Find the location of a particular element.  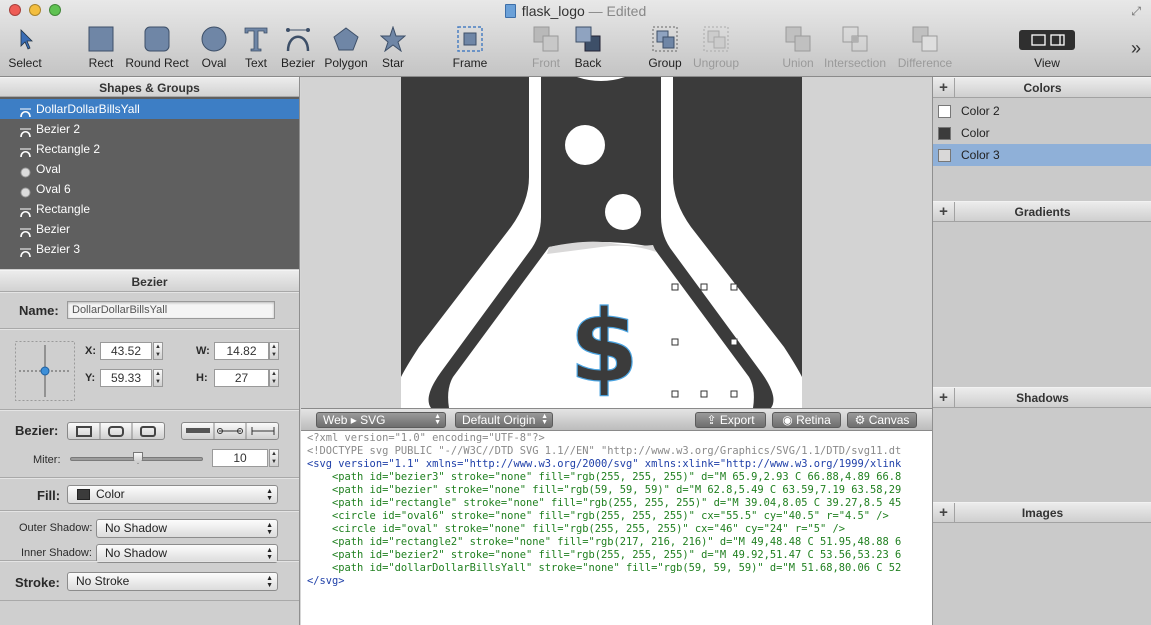

layer-name: DollarDollarBillsYall is located at coordinates (88, 109).